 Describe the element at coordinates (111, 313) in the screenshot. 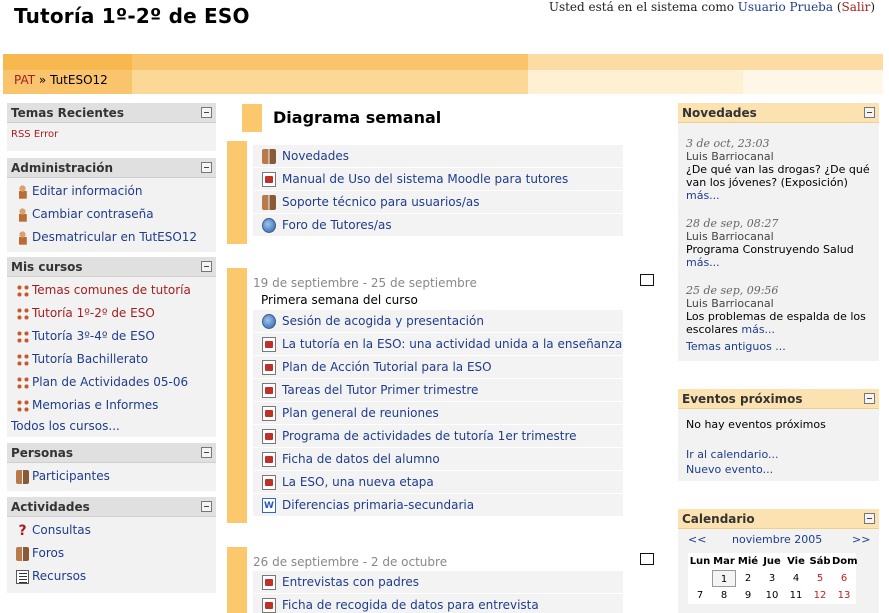

I see `course-link: Tutoría 1º-2º de ESO` at that location.